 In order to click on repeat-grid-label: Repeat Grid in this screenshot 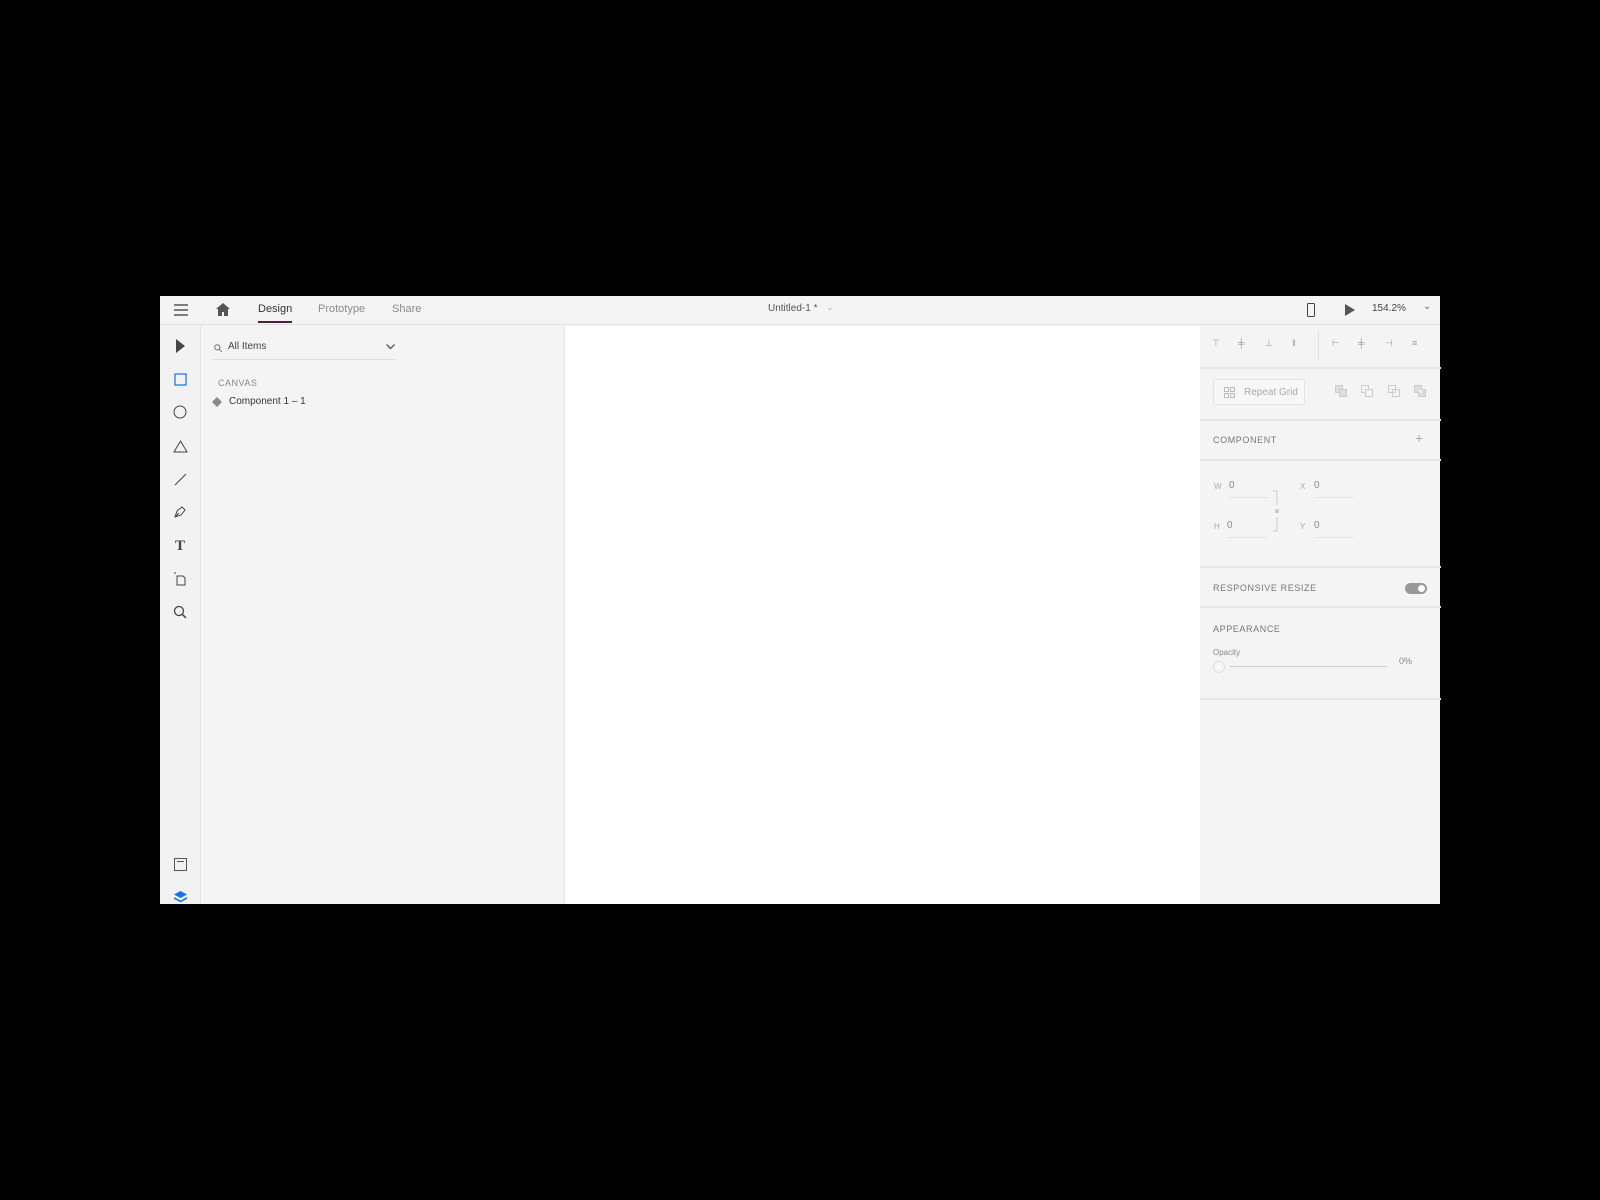, I will do `click(1271, 392)`.